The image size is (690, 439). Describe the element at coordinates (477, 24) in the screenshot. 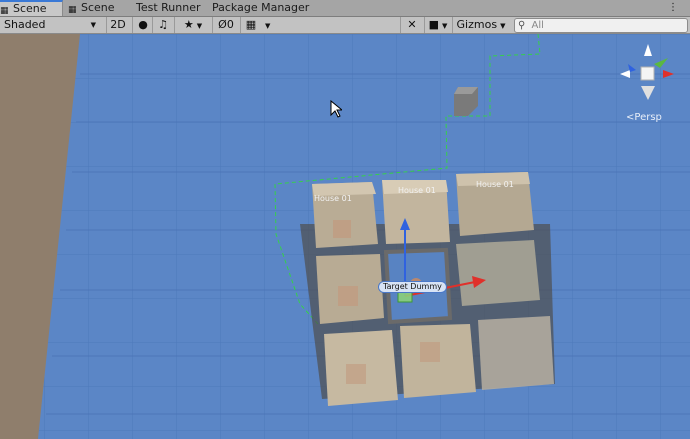

I see `gizmos-label: Gizmos` at that location.